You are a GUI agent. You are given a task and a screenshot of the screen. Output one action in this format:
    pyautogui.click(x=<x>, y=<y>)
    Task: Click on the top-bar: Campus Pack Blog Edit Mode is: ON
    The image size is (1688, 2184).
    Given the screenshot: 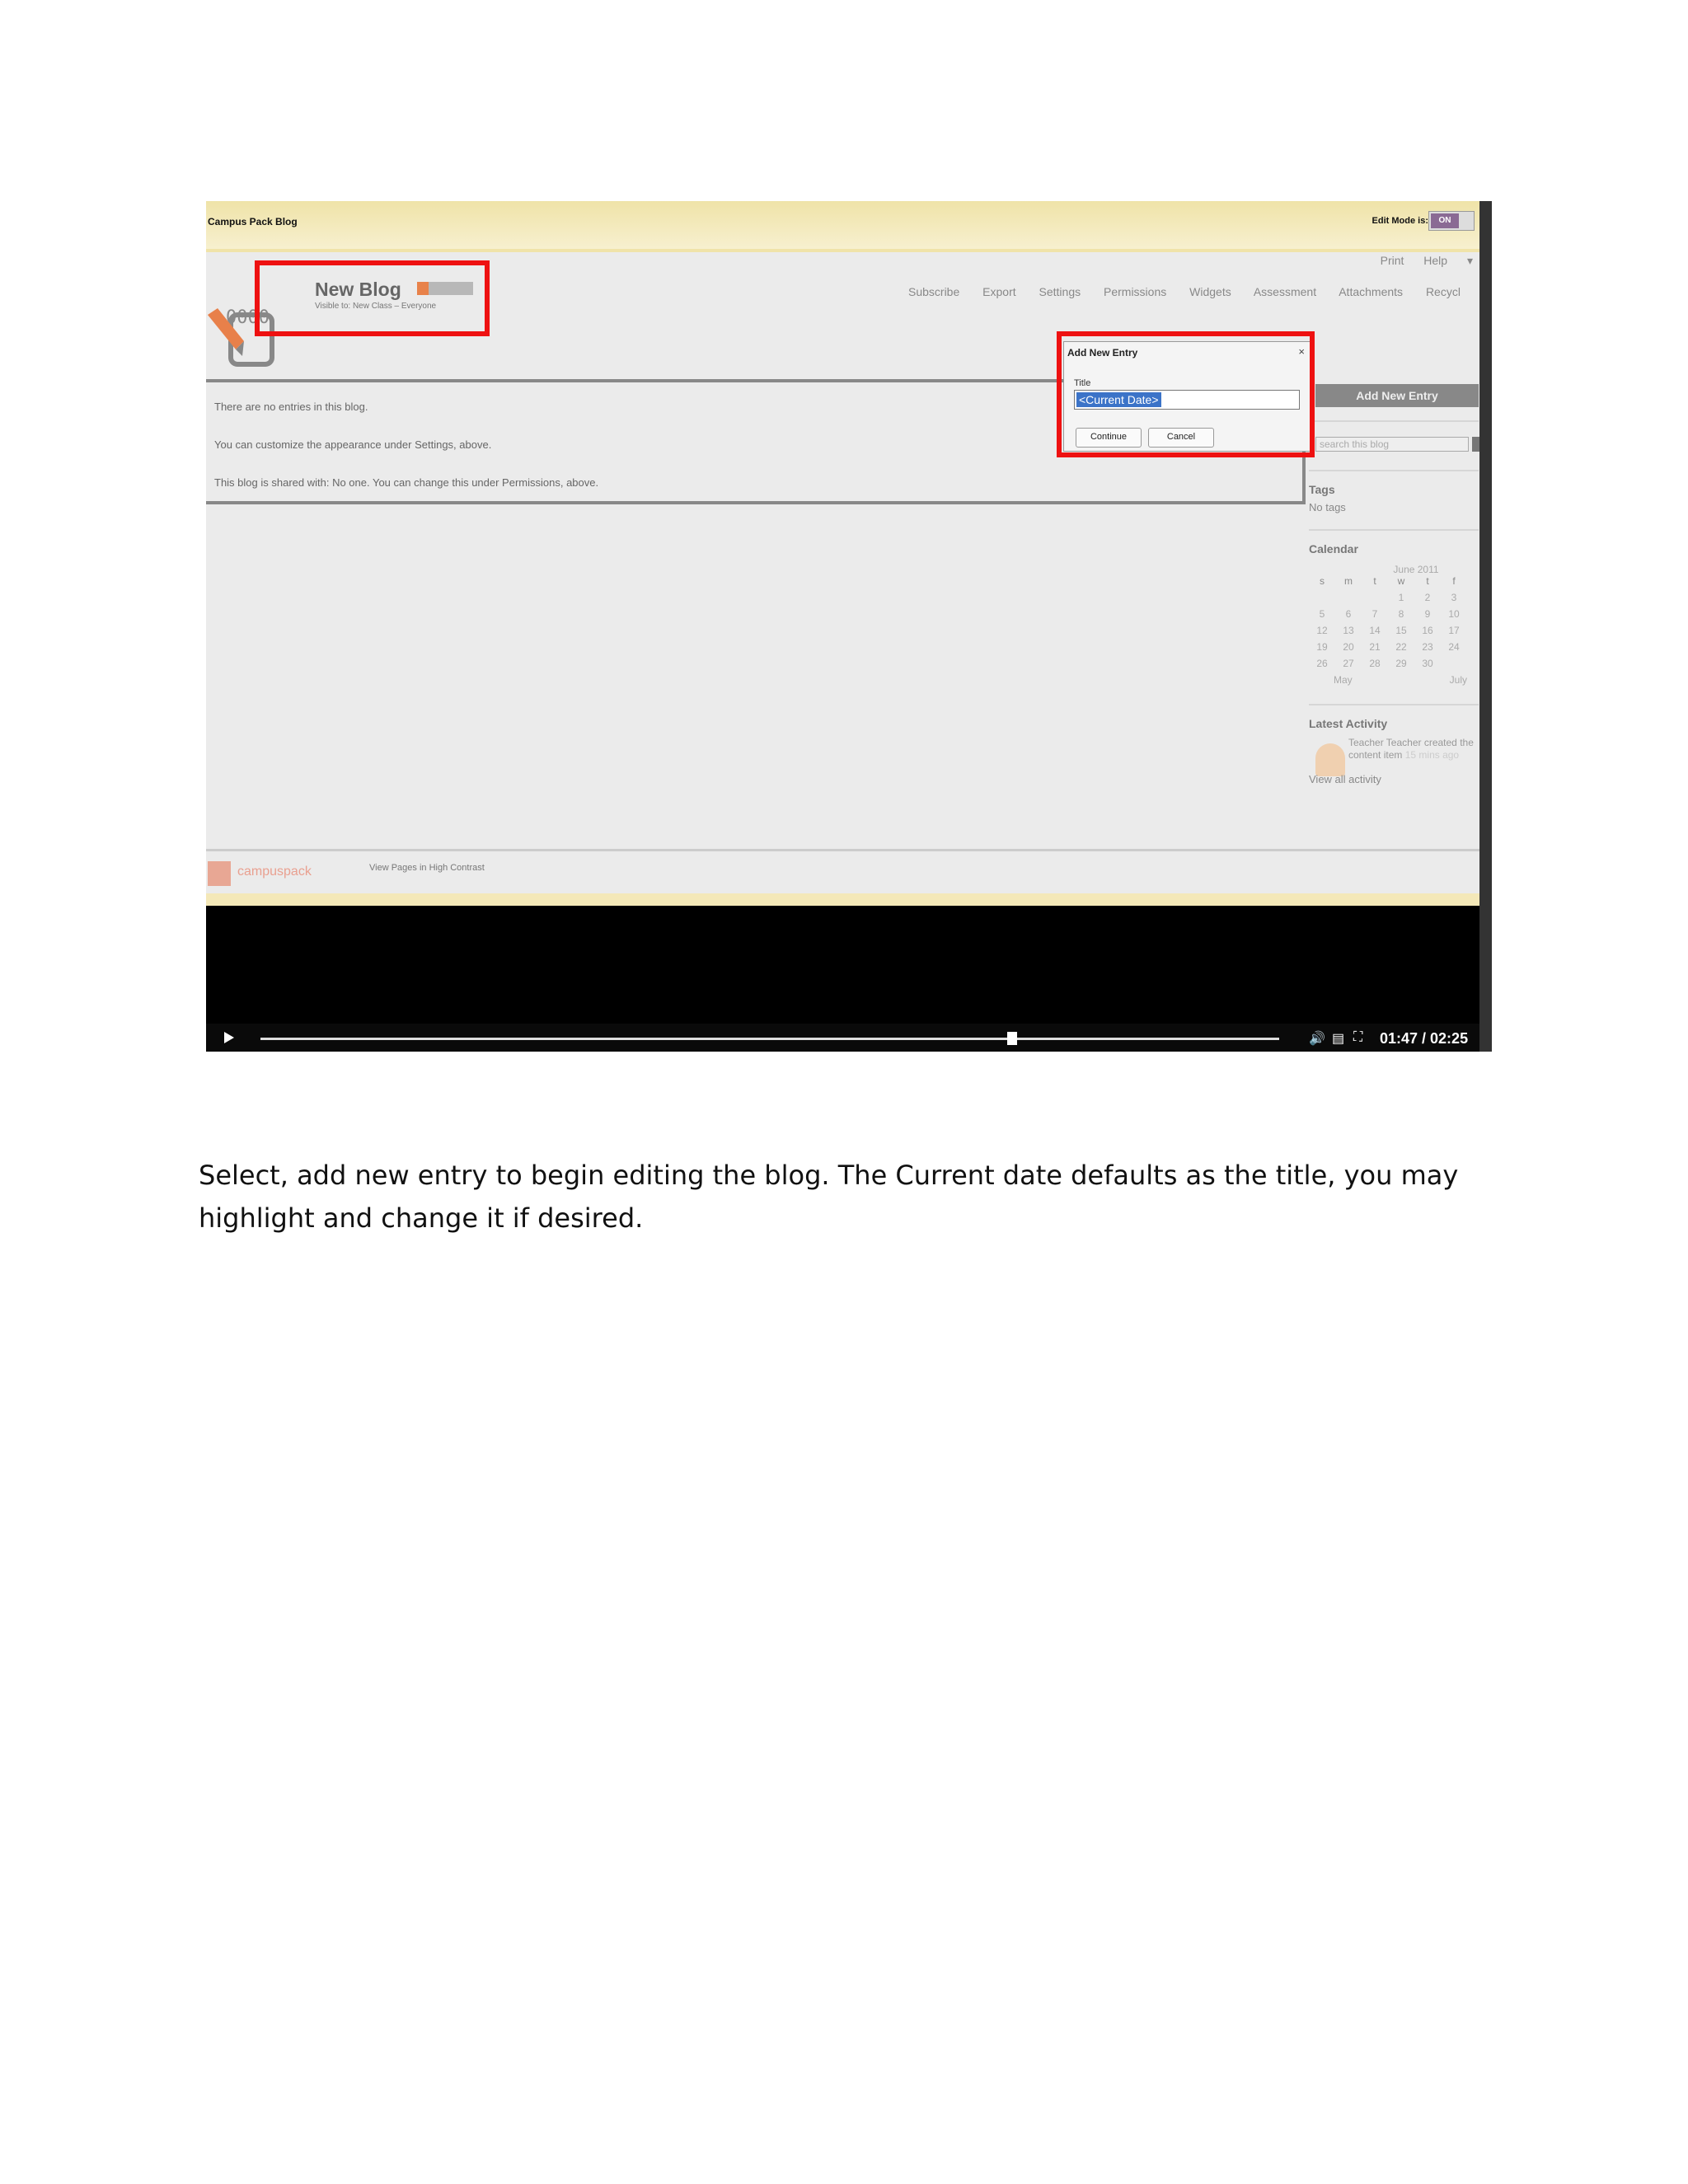 What is the action you would take?
    pyautogui.click(x=842, y=226)
    